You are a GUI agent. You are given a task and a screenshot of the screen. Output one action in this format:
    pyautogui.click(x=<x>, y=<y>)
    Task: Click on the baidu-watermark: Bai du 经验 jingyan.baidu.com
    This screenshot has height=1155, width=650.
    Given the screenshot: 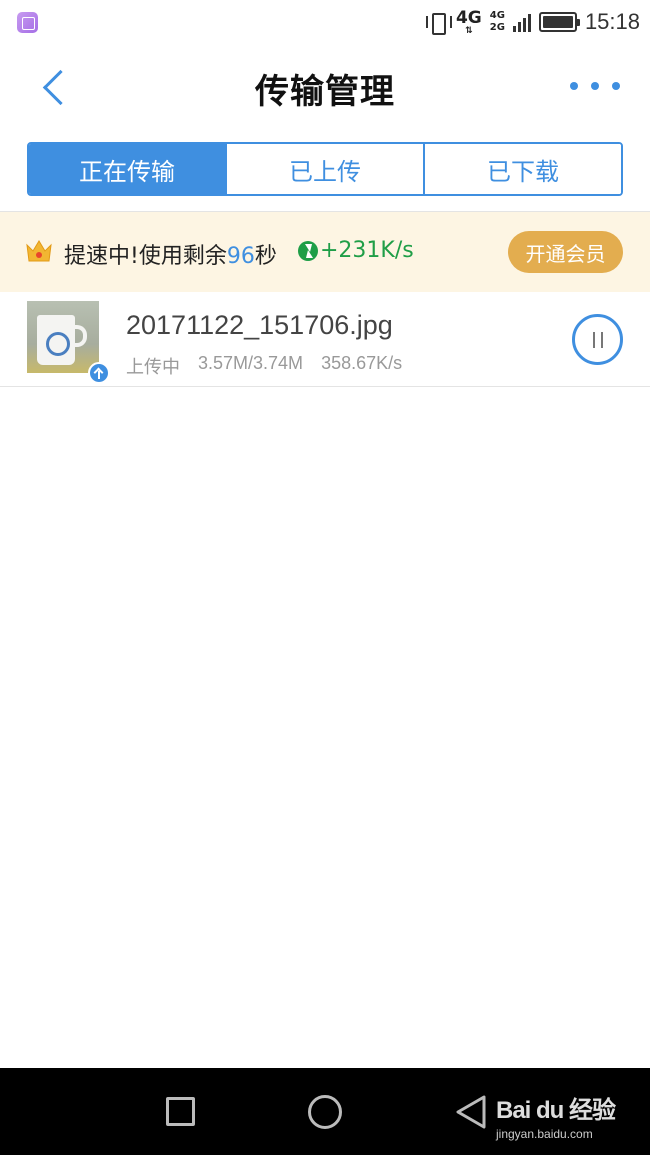 What is the action you would take?
    pyautogui.click(x=556, y=1119)
    